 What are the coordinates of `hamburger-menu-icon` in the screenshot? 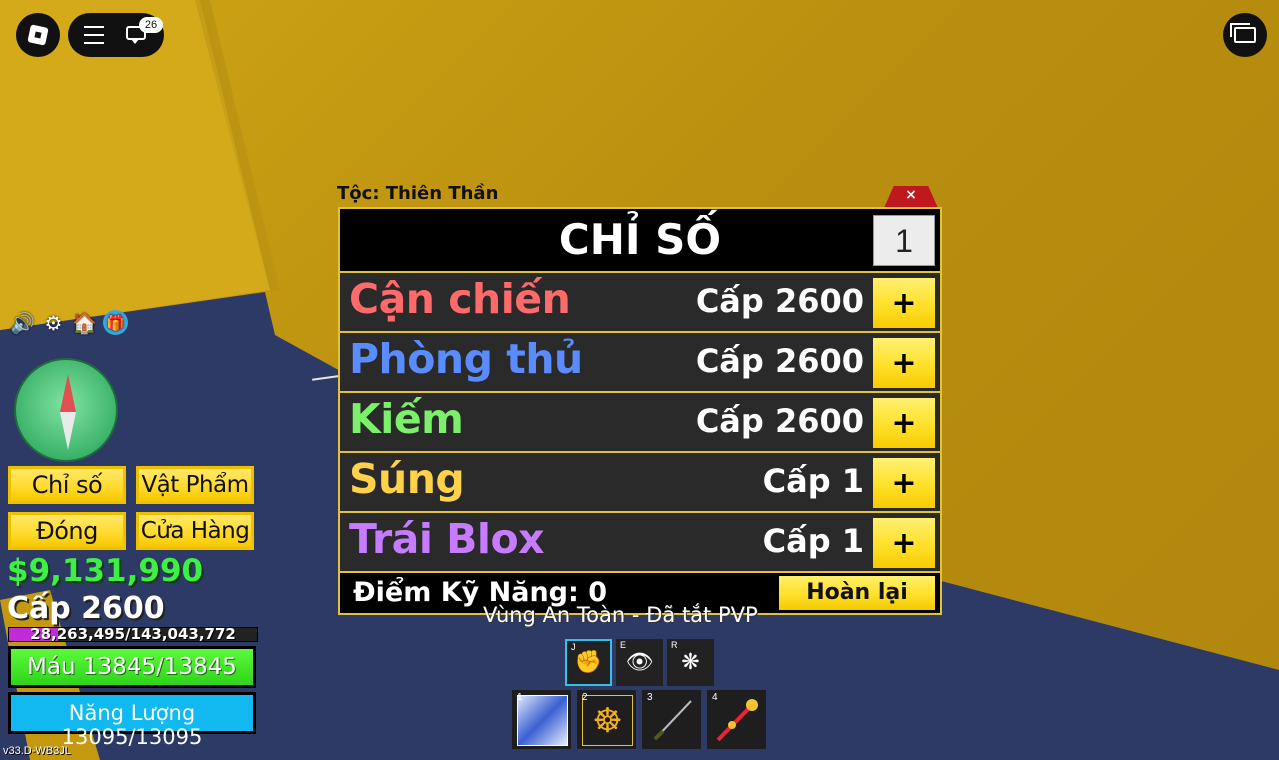 It's located at (94, 35).